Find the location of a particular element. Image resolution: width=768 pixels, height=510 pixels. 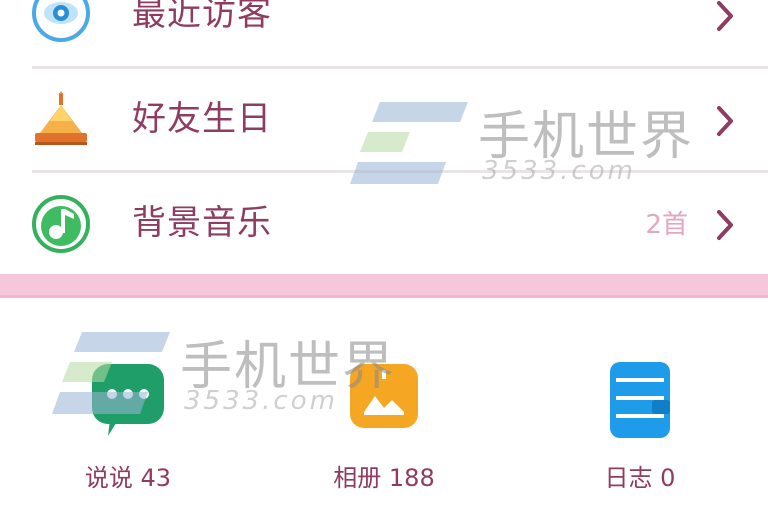

album-label: 相册 188 is located at coordinates (384, 478).